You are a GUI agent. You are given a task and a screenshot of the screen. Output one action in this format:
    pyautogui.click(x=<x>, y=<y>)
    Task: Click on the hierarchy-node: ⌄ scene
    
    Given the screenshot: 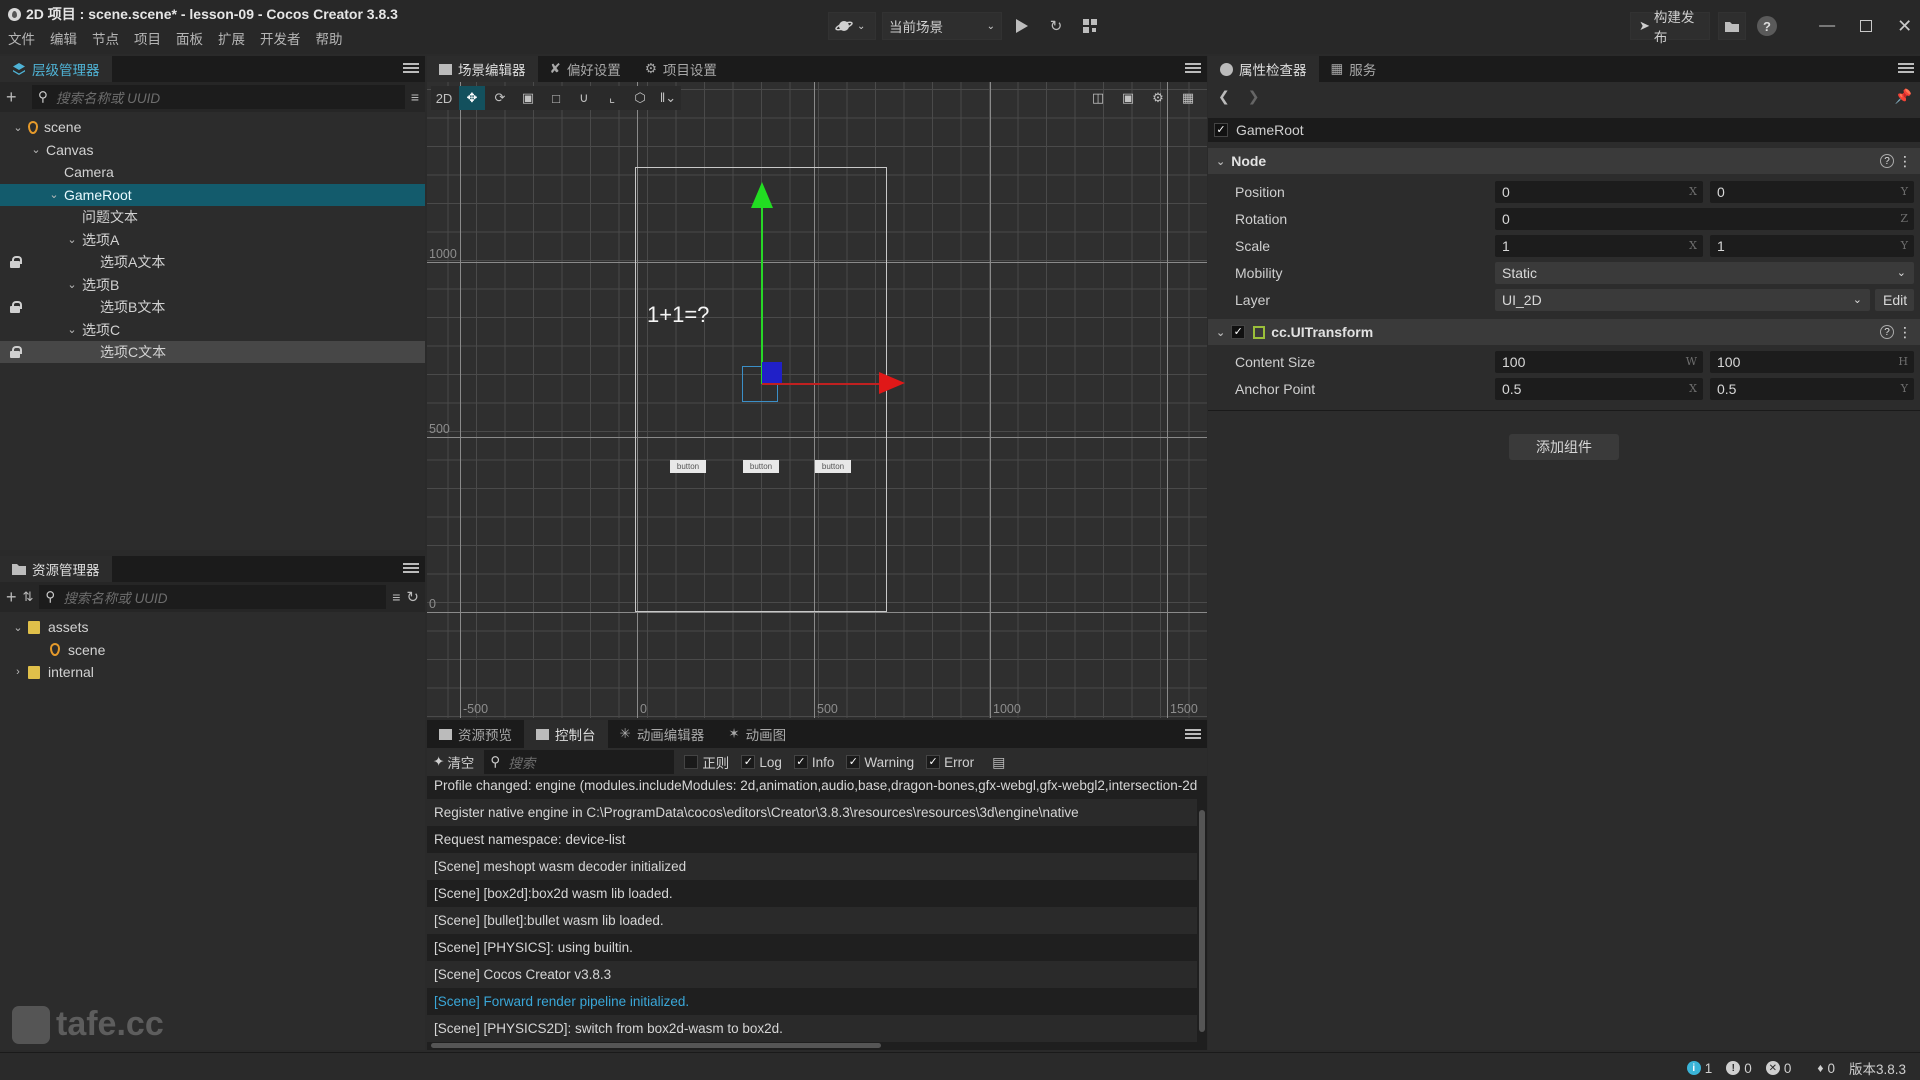 What is the action you would take?
    pyautogui.click(x=212, y=127)
    